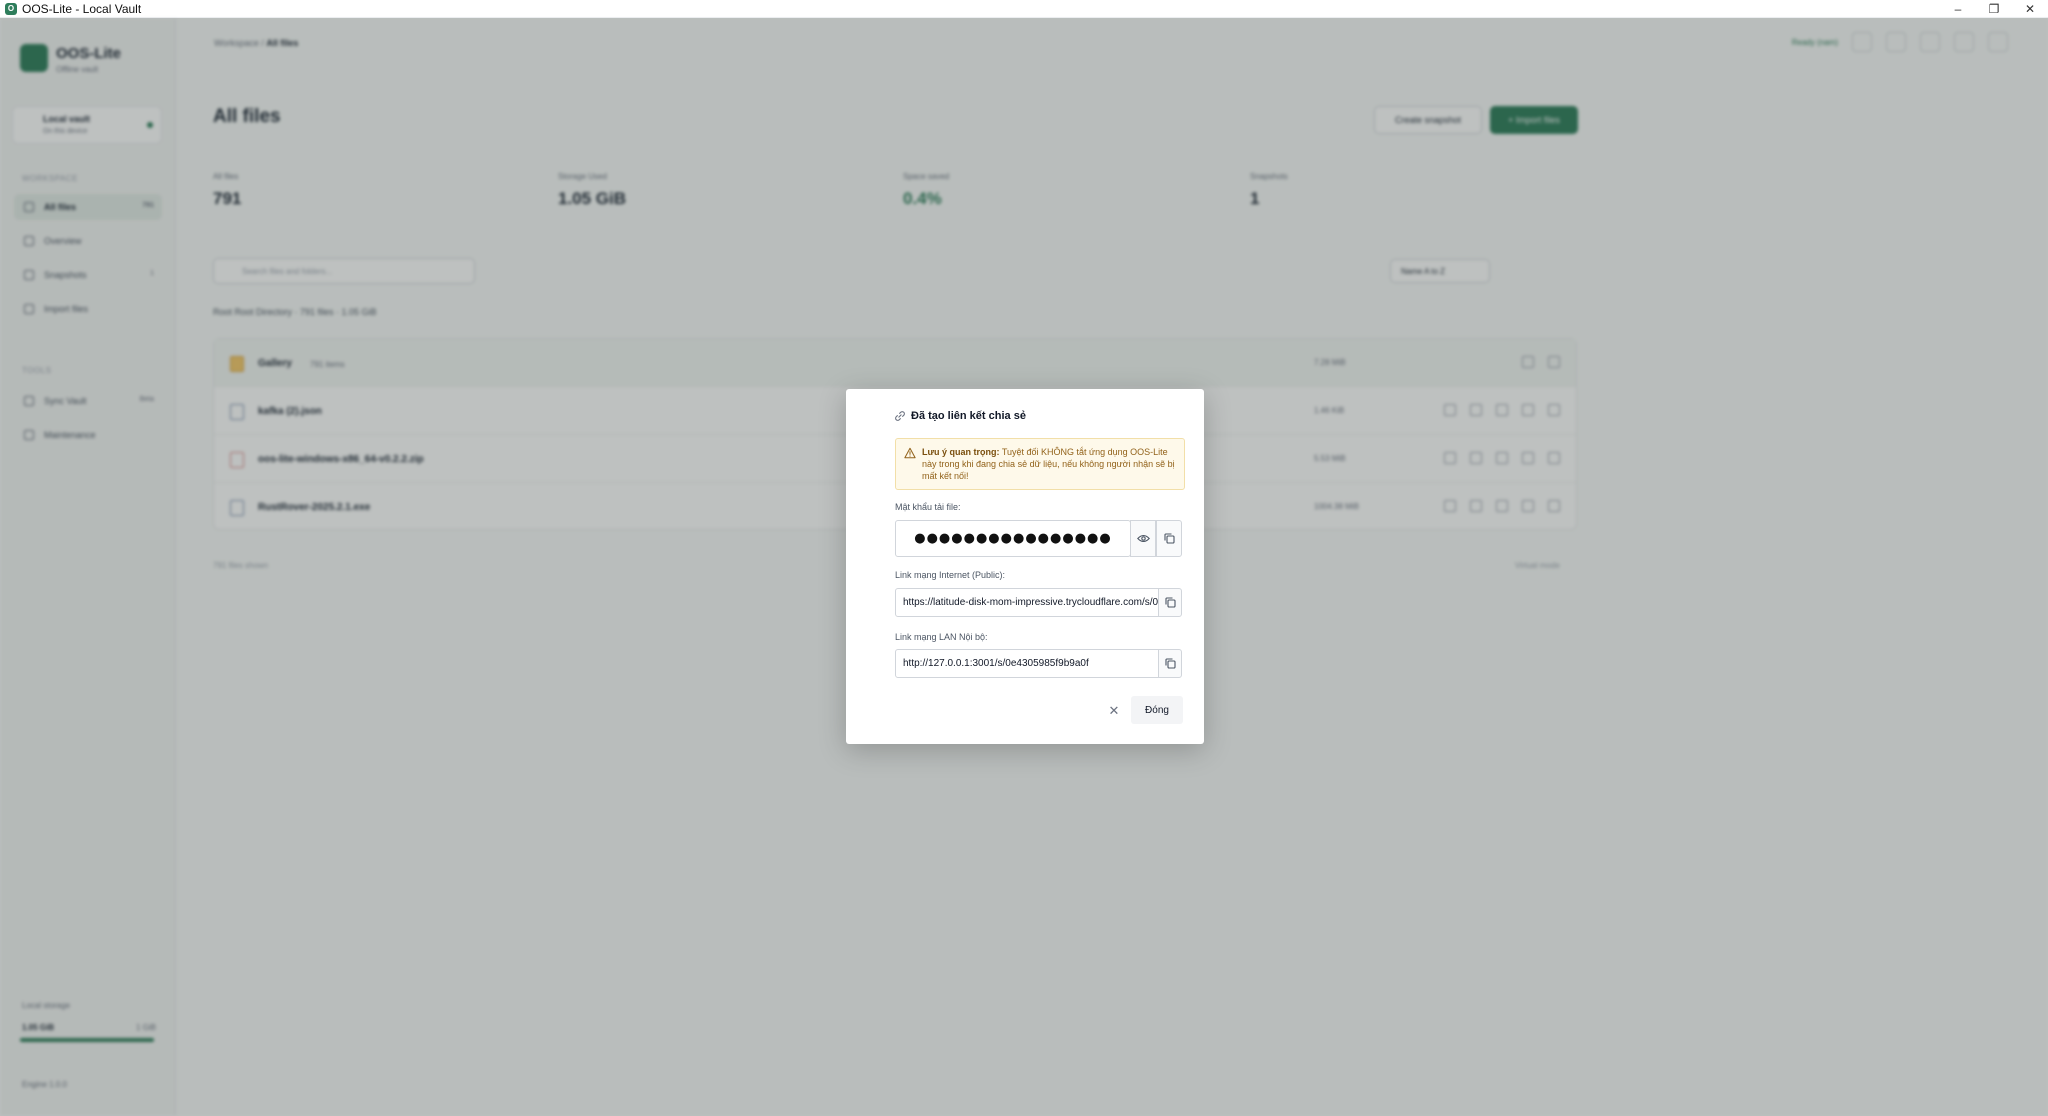 The height and width of the screenshot is (1116, 2048). I want to click on dialog-title-text: Đã tạo liên kết chia sẻ, so click(968, 416).